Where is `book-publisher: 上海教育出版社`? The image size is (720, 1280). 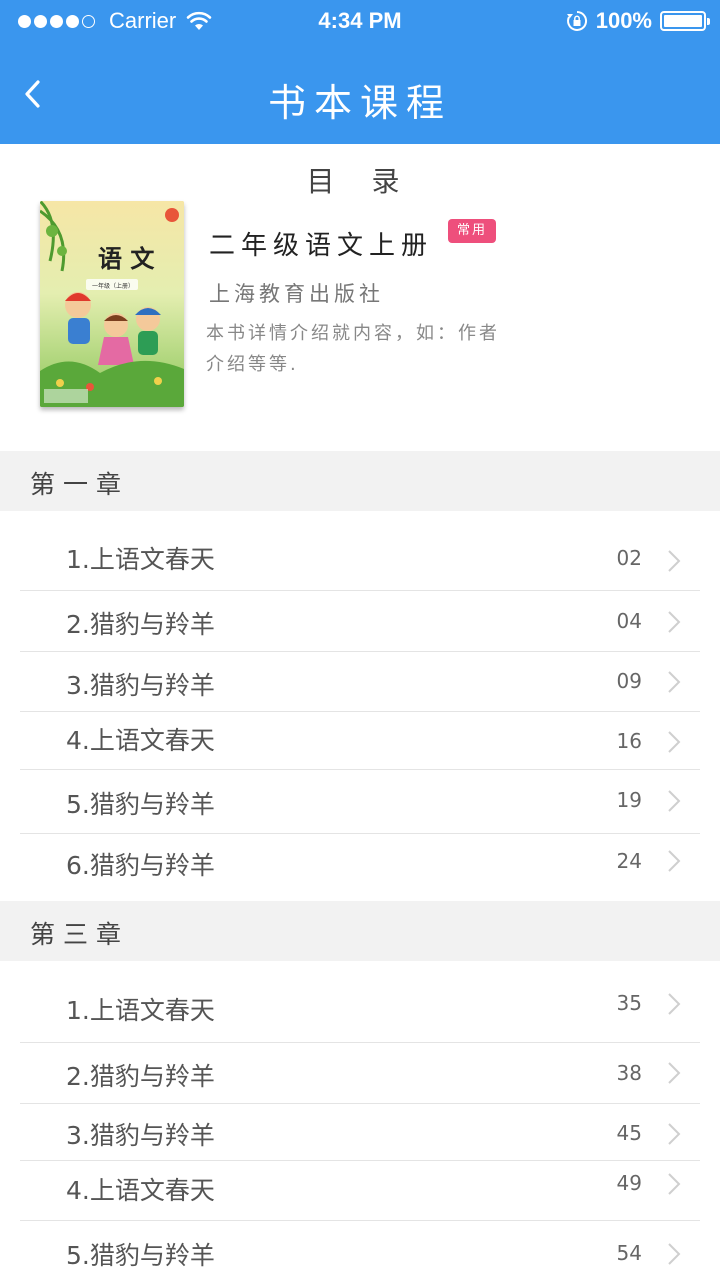 book-publisher: 上海教育出版社 is located at coordinates (296, 294).